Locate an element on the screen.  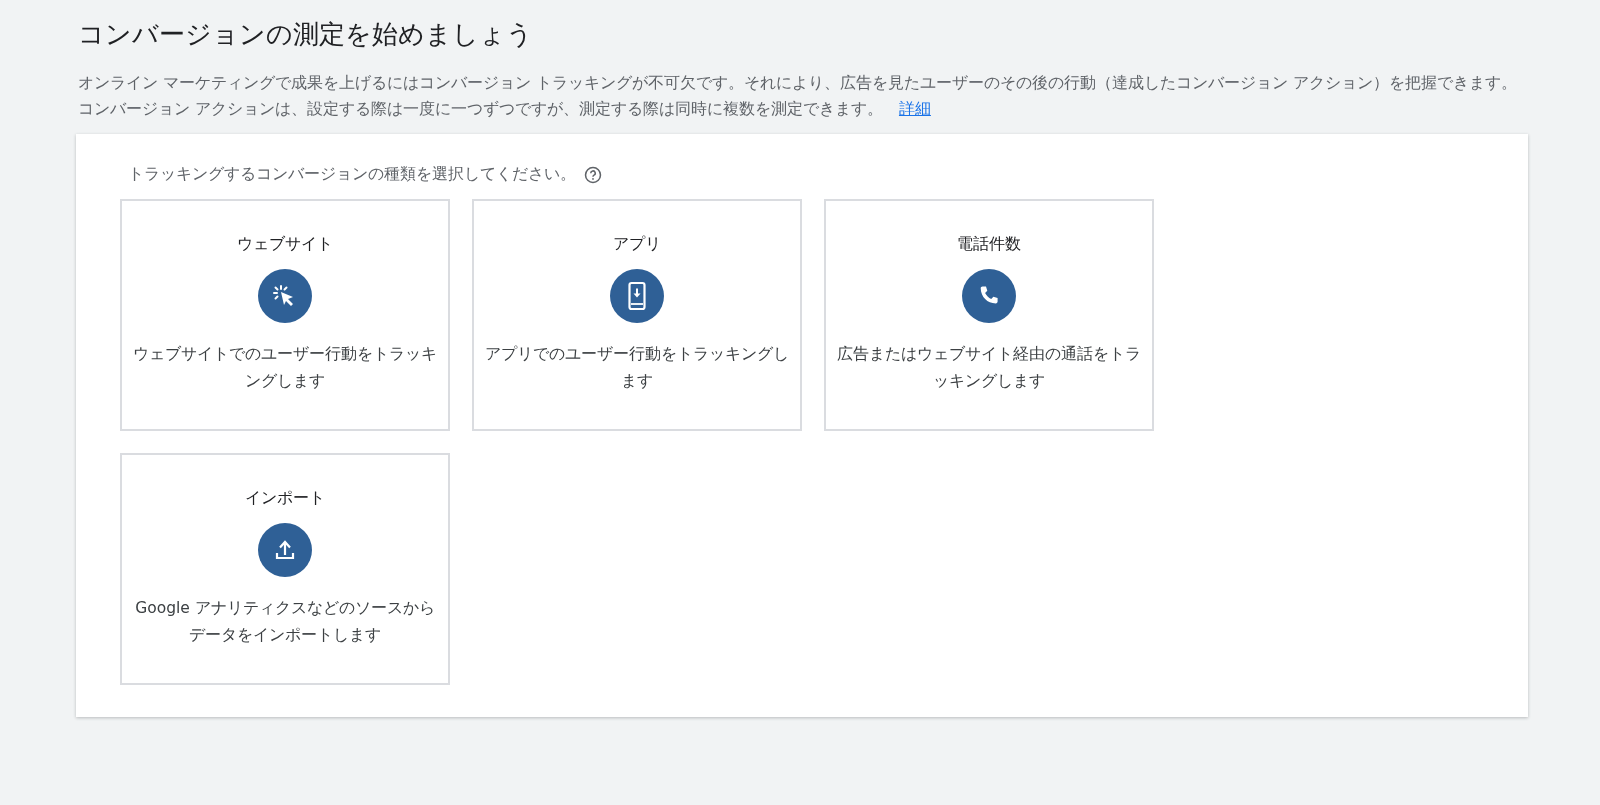
prompt-text: トラッキングするコンバージョンの種類を選択してください。 is located at coordinates (352, 174).